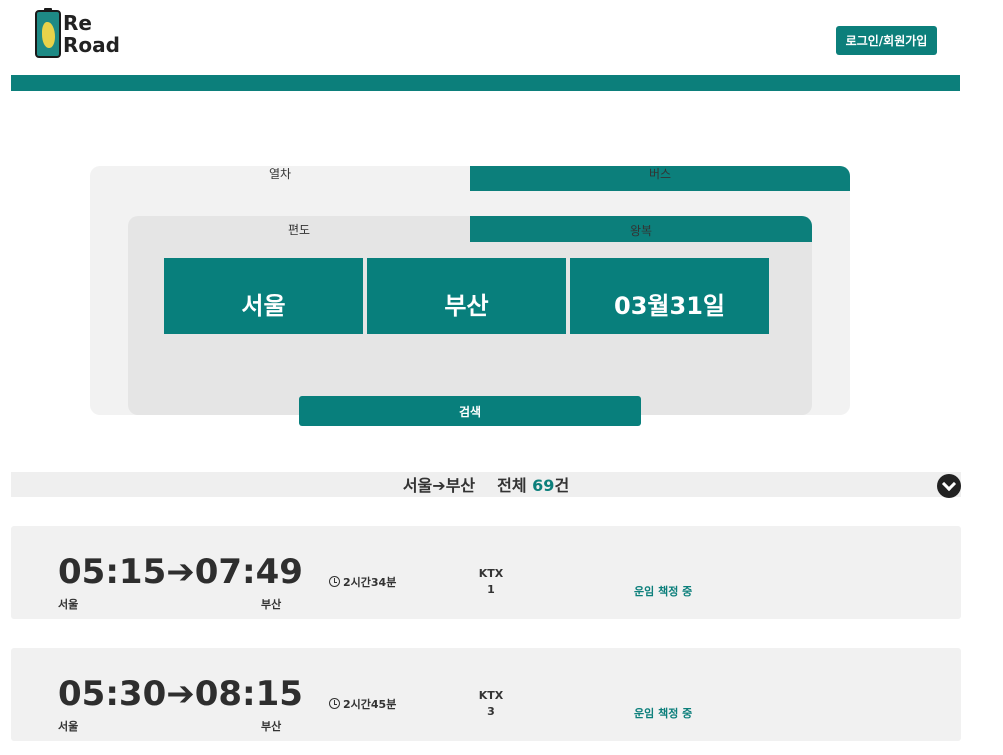  I want to click on trip-duration-text: 2시간34분, so click(370, 582).